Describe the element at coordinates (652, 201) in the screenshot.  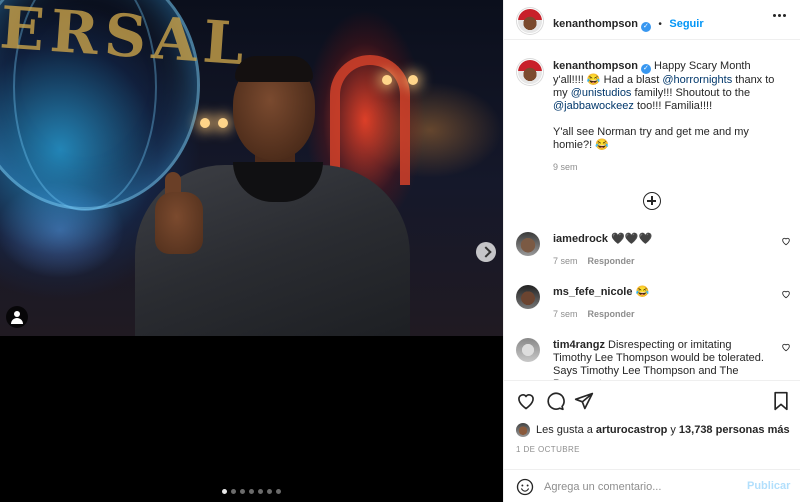
I see `load-more-comments-icon` at that location.